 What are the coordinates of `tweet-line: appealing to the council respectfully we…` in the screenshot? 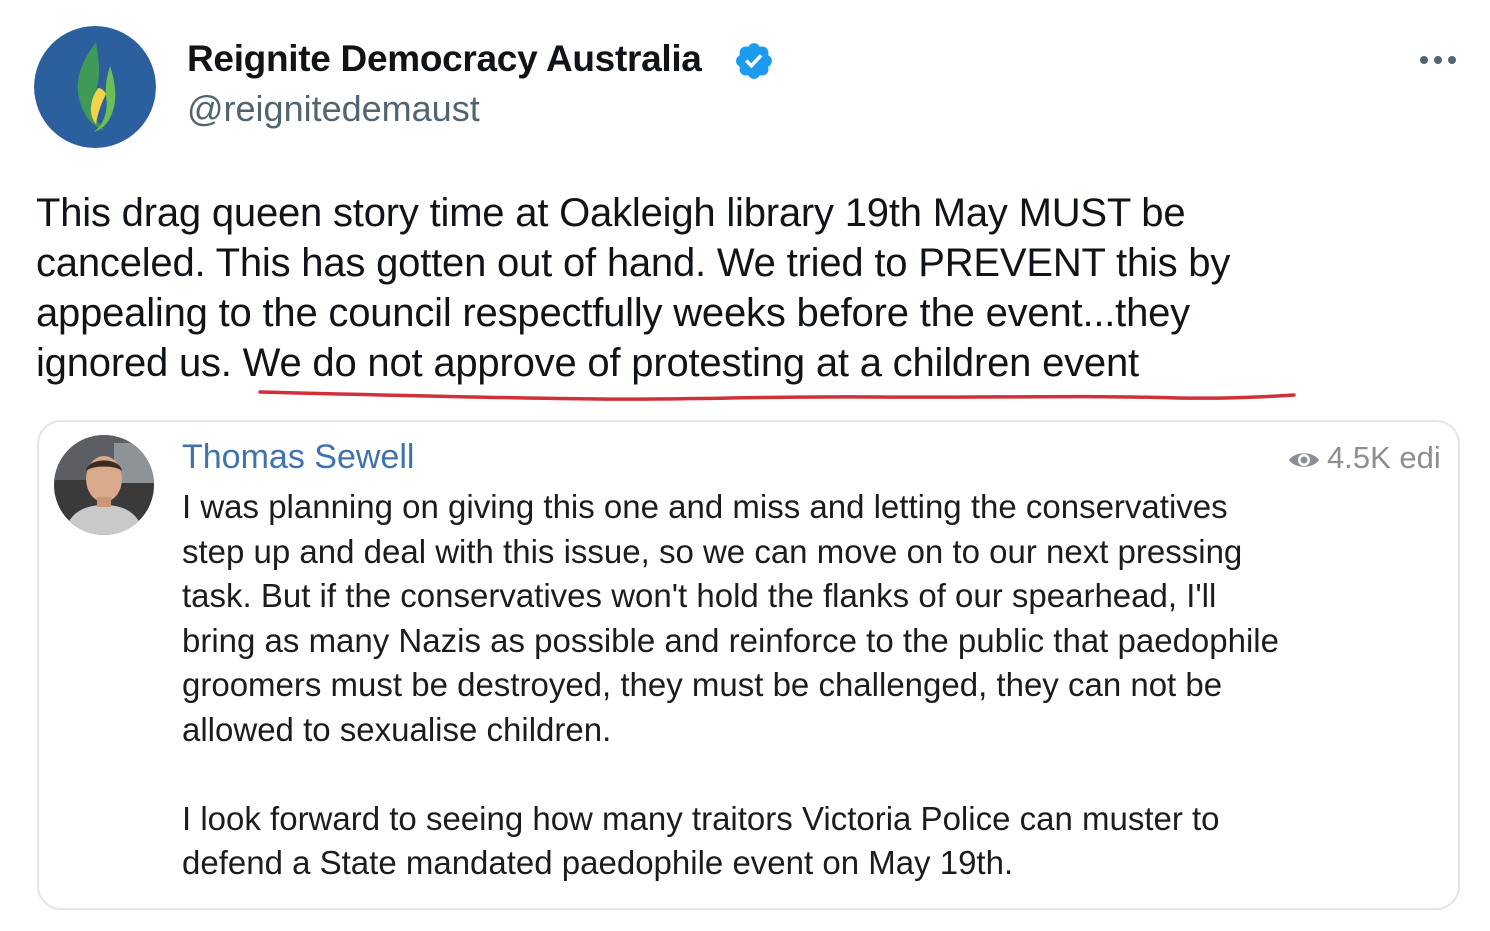 It's located at (613, 313).